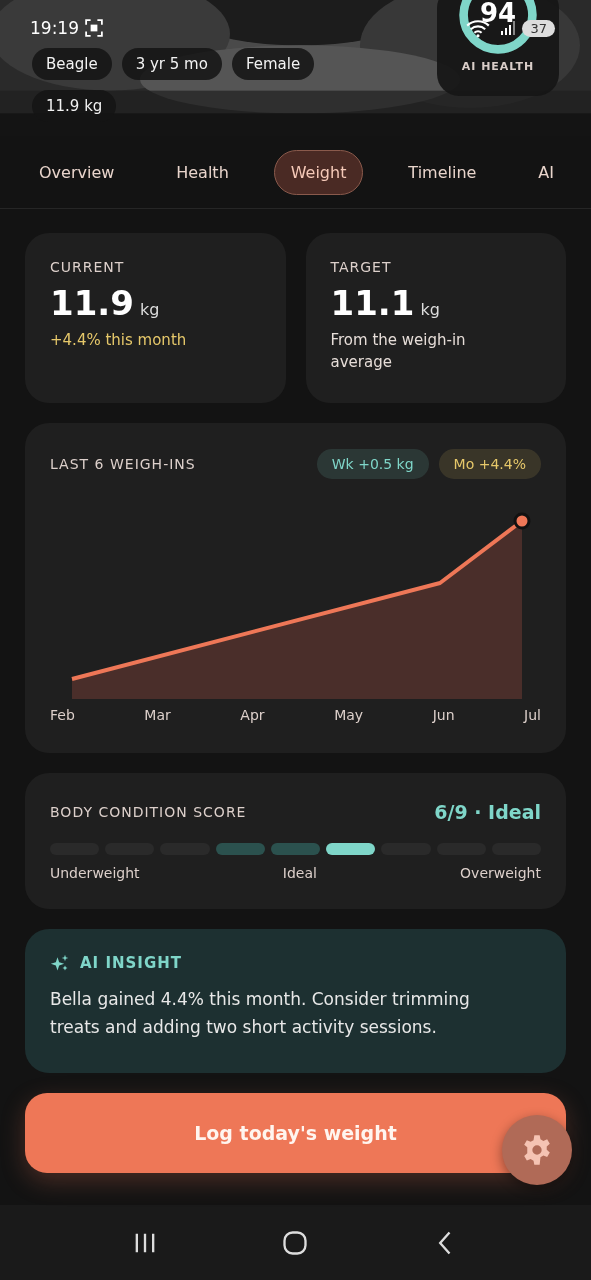  Describe the element at coordinates (252, 715) in the screenshot. I see `month-label: Apr` at that location.